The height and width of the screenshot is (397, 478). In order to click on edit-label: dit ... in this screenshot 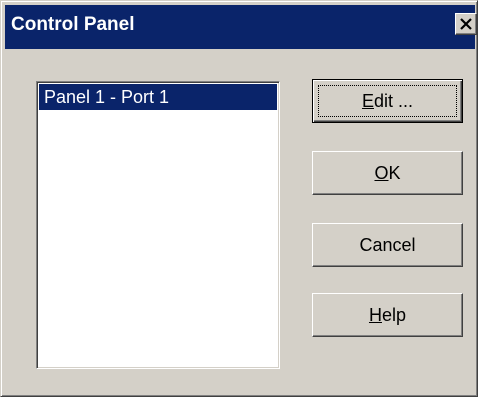, I will do `click(394, 101)`.